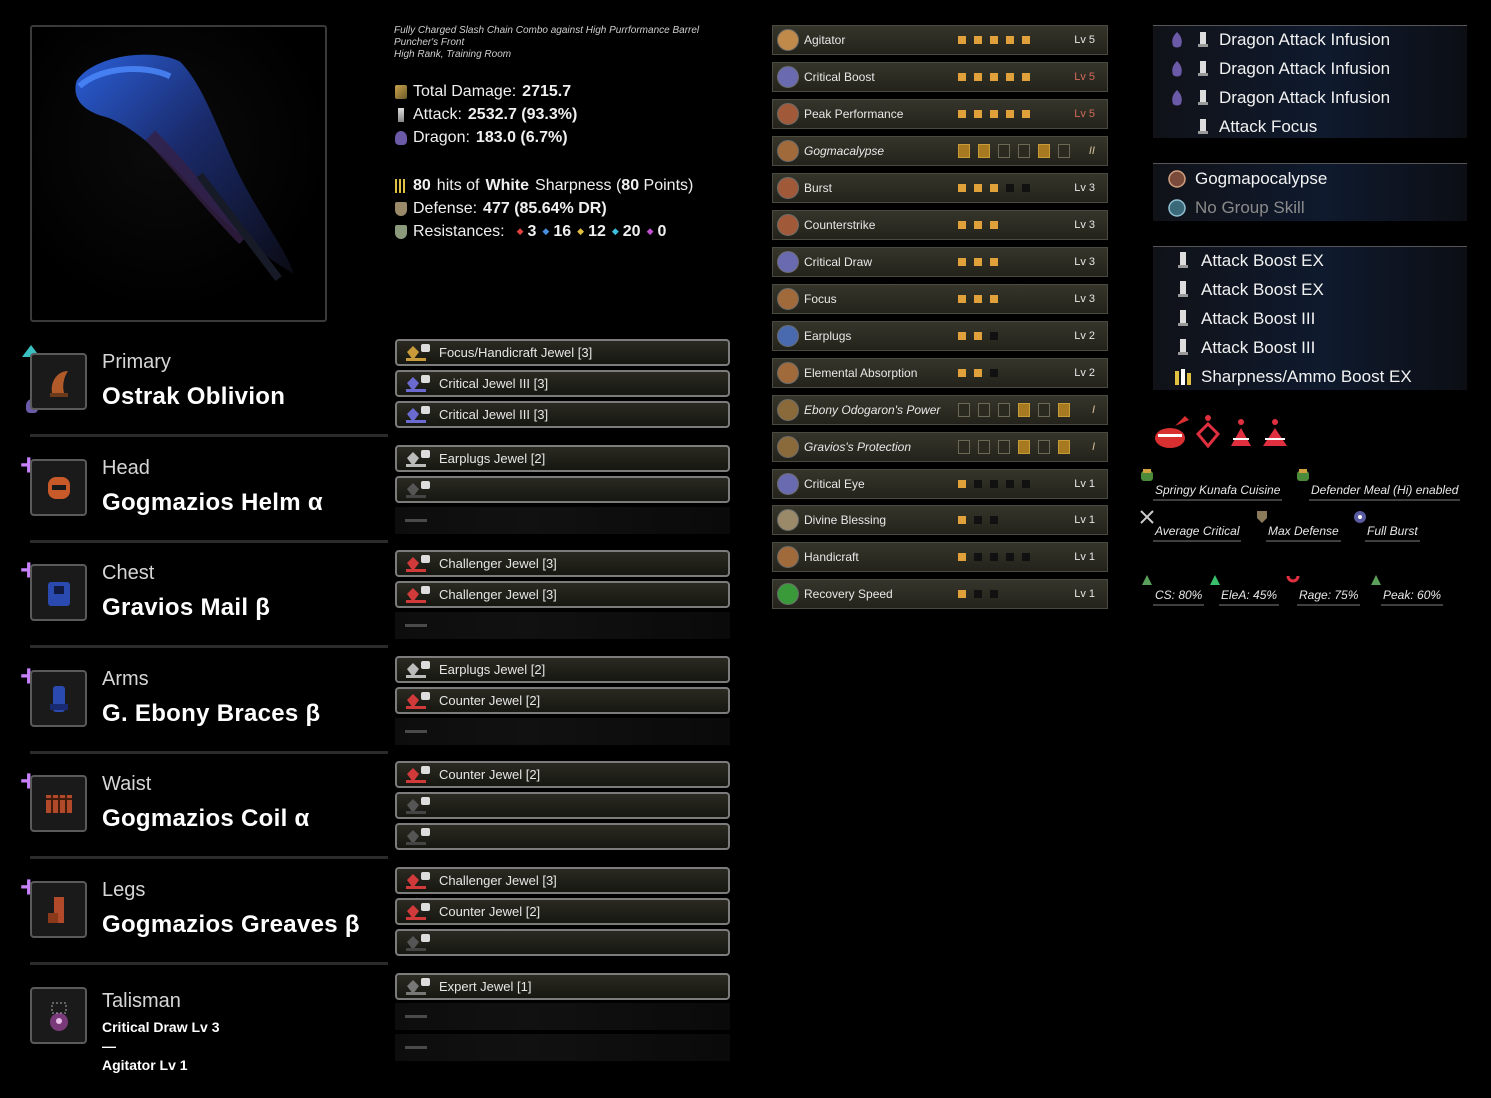  What do you see at coordinates (141, 1001) in the screenshot?
I see `talisman-slot-label: Talisman` at bounding box center [141, 1001].